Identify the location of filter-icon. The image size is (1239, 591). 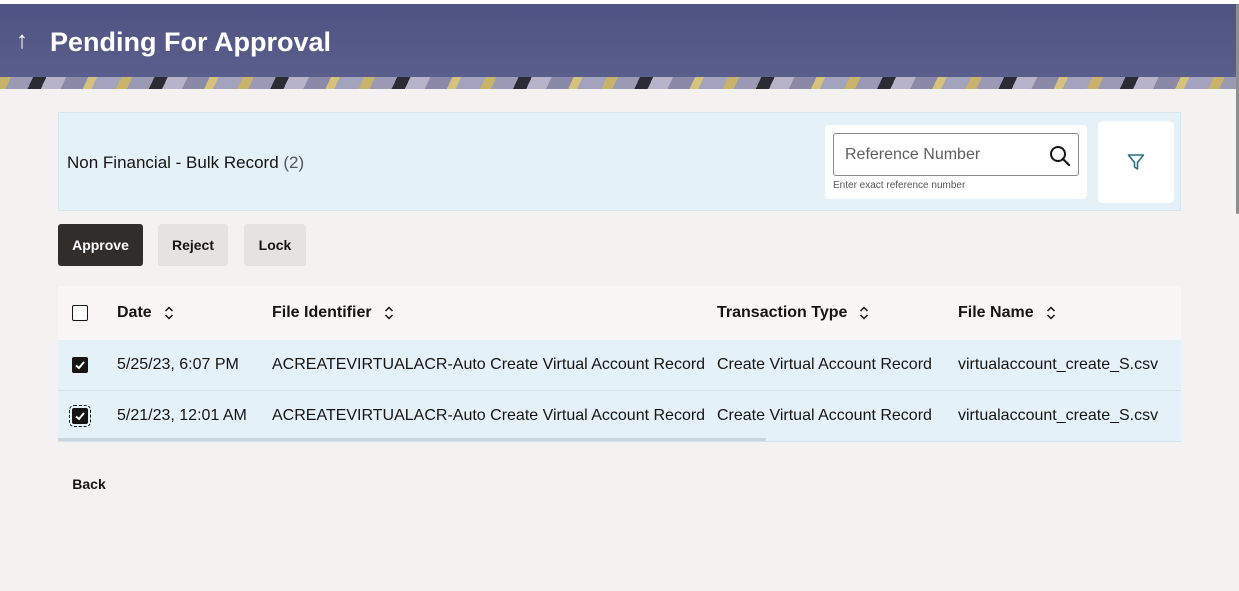
(1136, 162).